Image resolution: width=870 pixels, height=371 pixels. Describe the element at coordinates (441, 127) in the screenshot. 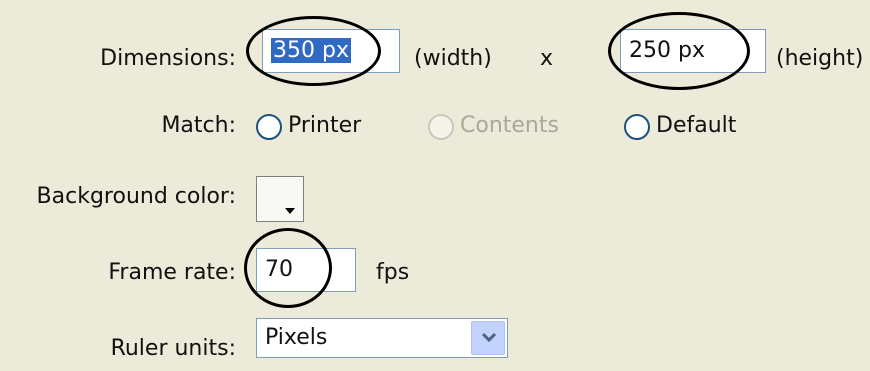

I see `match-contents-radio` at that location.